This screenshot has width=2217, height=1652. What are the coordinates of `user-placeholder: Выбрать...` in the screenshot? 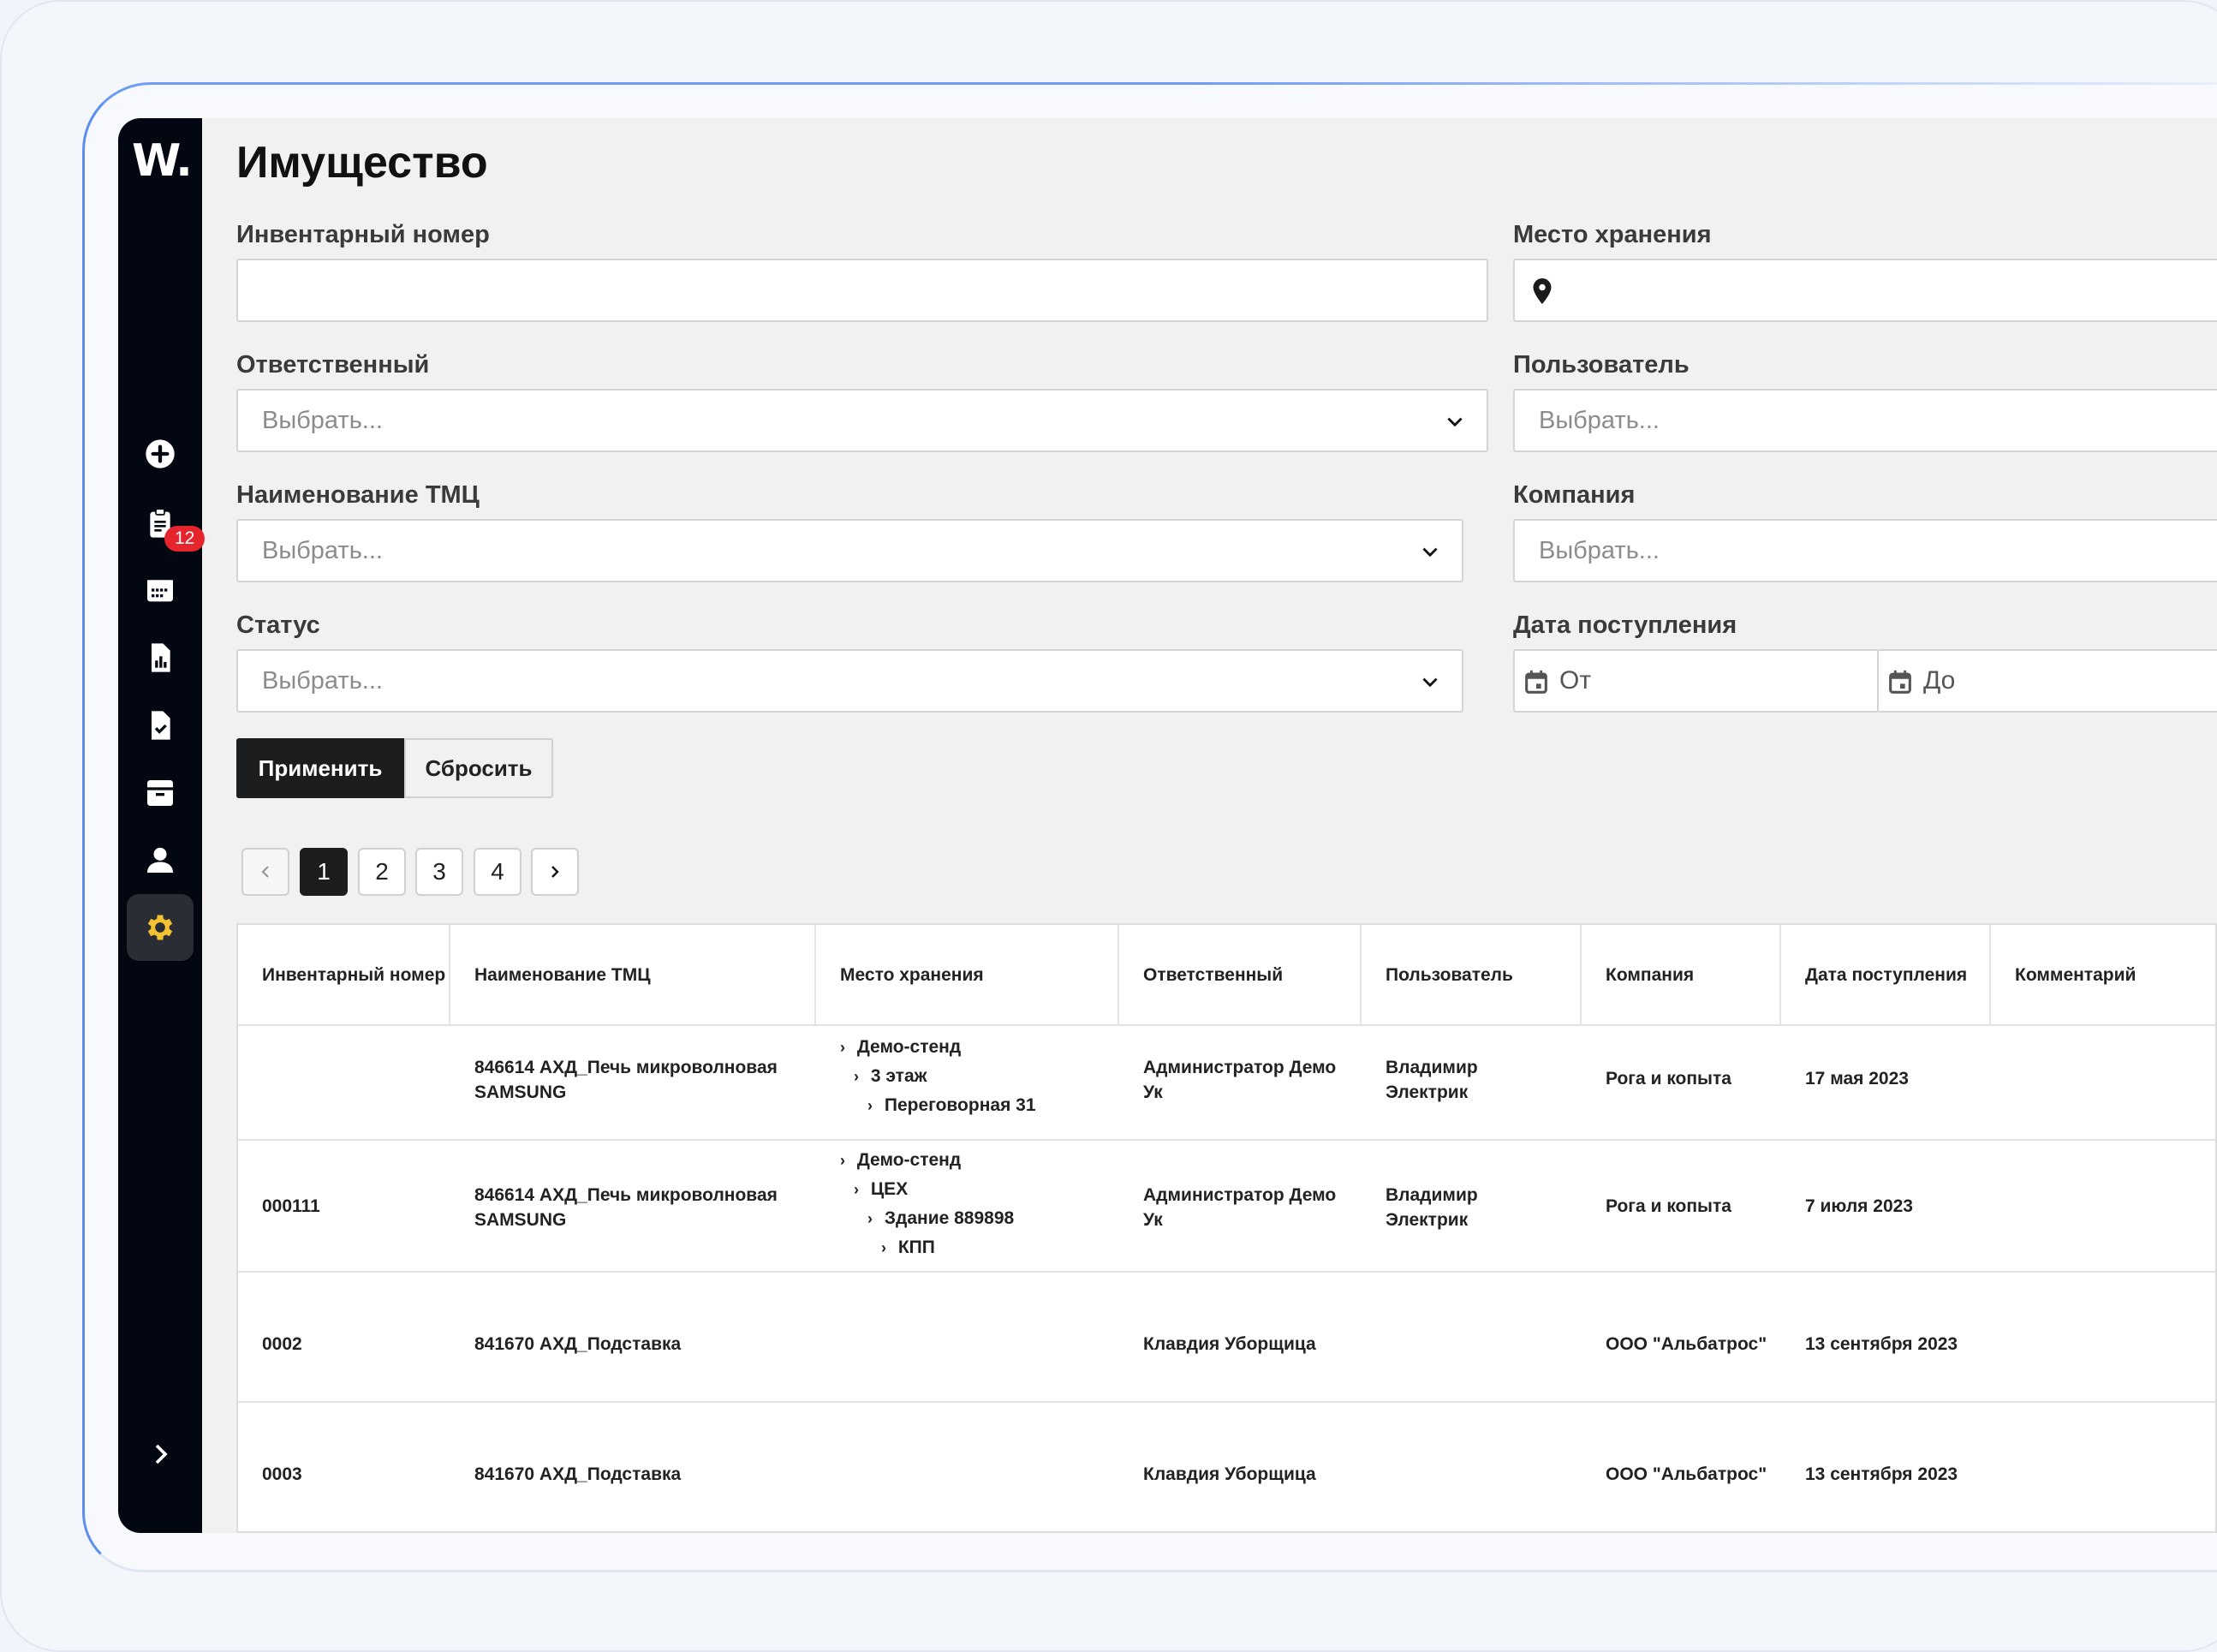 It's located at (1599, 421).